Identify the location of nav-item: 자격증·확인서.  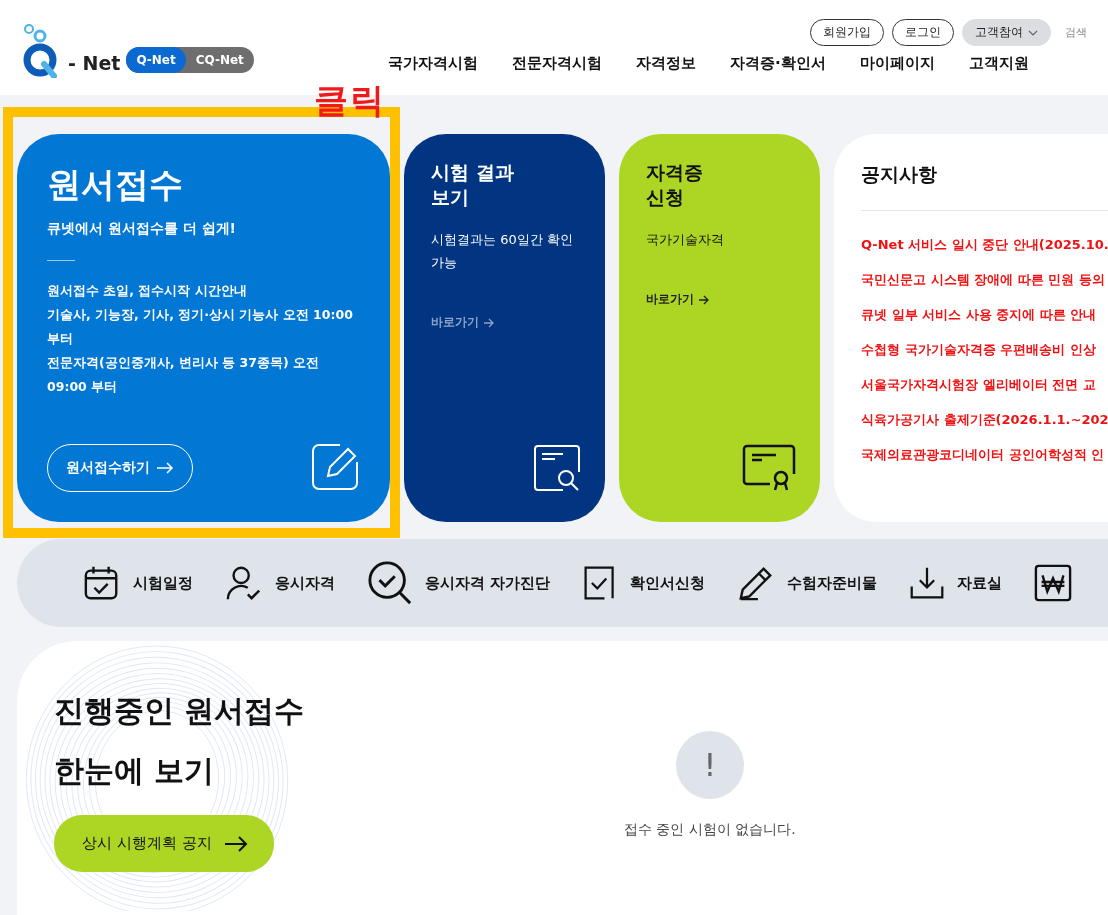
(778, 63).